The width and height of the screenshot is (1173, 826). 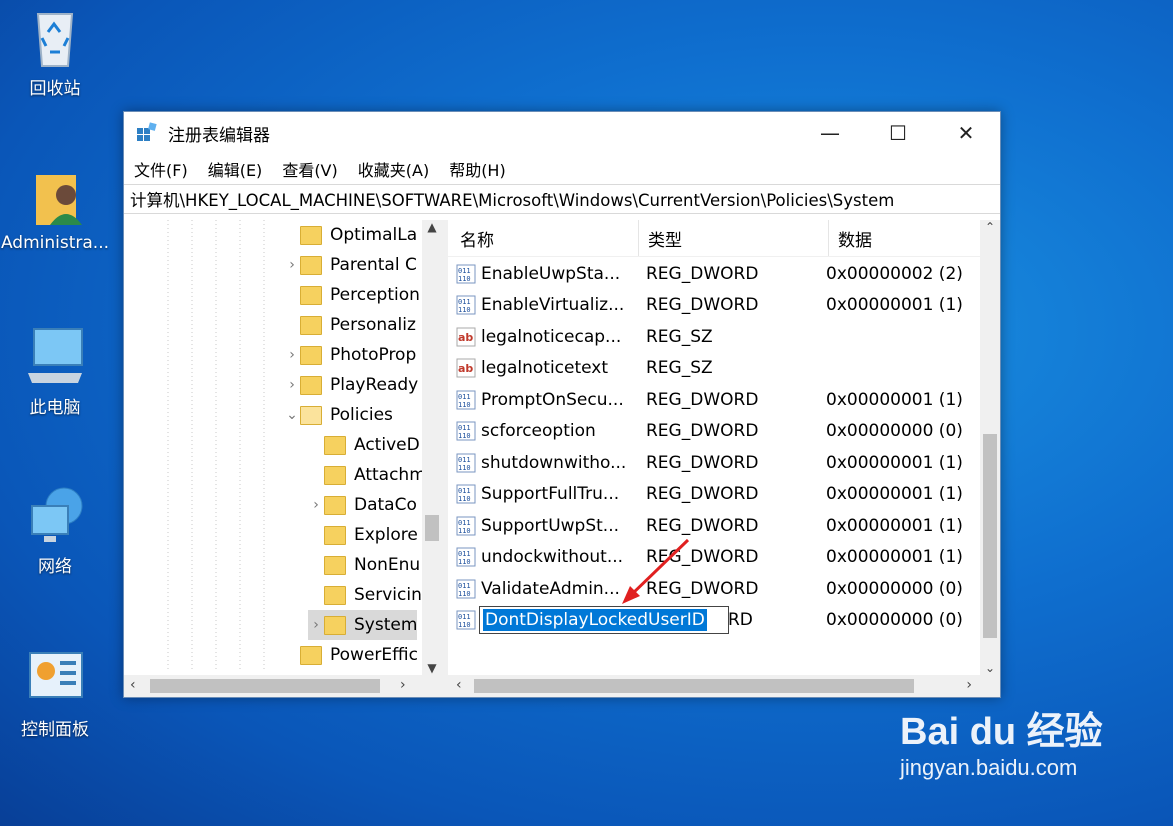 What do you see at coordinates (637, 368) in the screenshot?
I see `list-row: ab legalnoticetext REG_SZ` at bounding box center [637, 368].